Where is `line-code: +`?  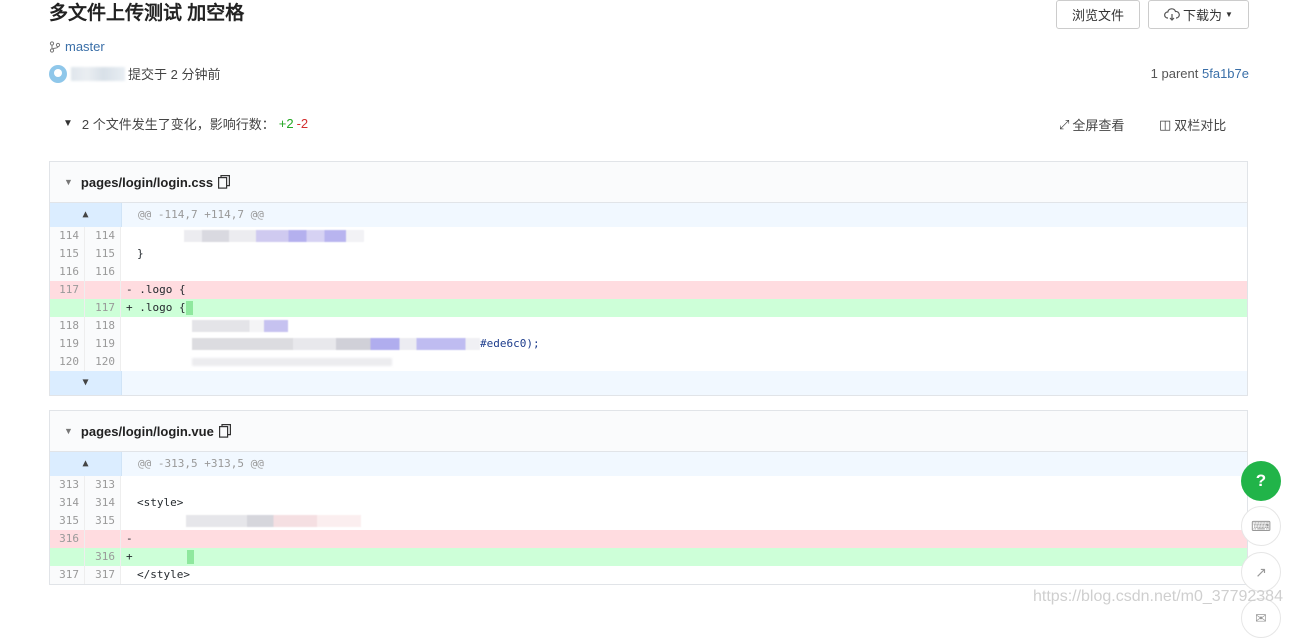 line-code: + is located at coordinates (684, 557).